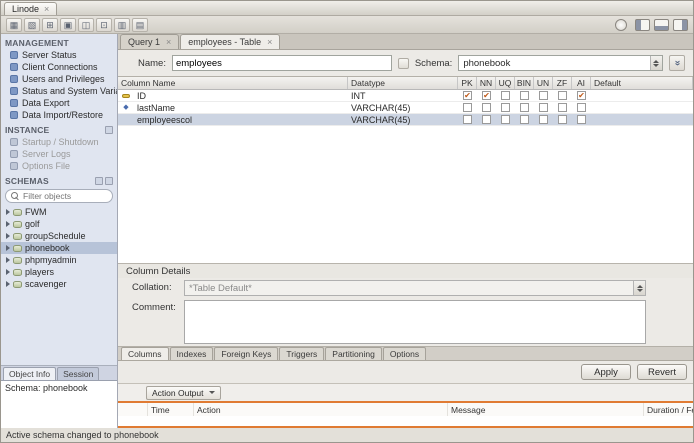  Describe the element at coordinates (59, 224) in the screenshot. I see `schema-item-golf: golf` at that location.